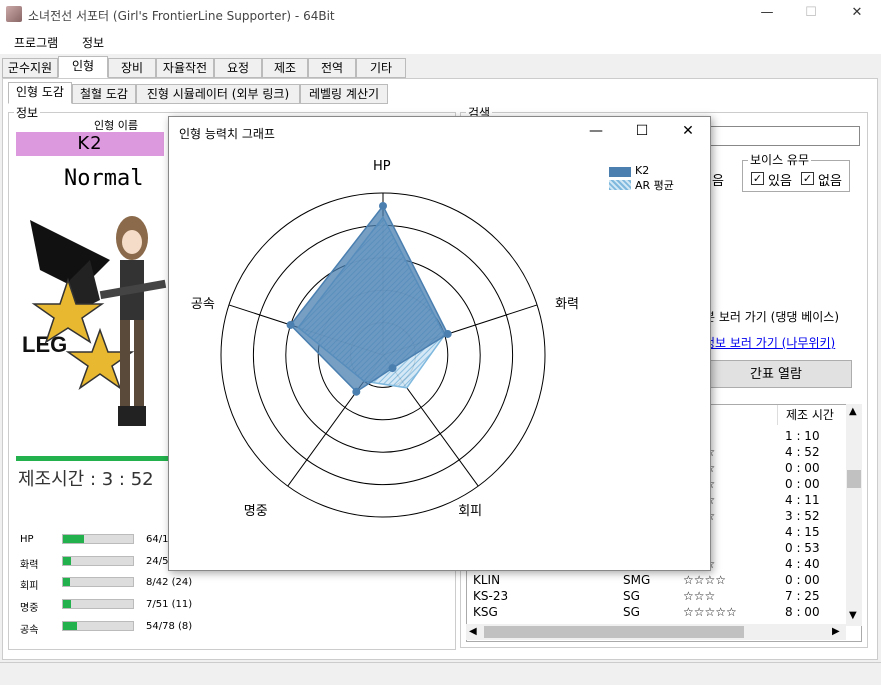 The height and width of the screenshot is (685, 881). I want to click on tab-doll-encyclopedia: 인형 도감, so click(40, 93).